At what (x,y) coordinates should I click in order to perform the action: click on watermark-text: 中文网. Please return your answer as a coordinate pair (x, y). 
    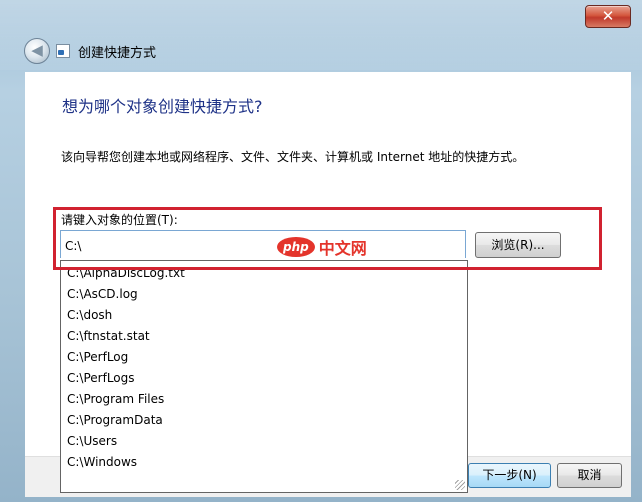
    Looking at the image, I should click on (342, 248).